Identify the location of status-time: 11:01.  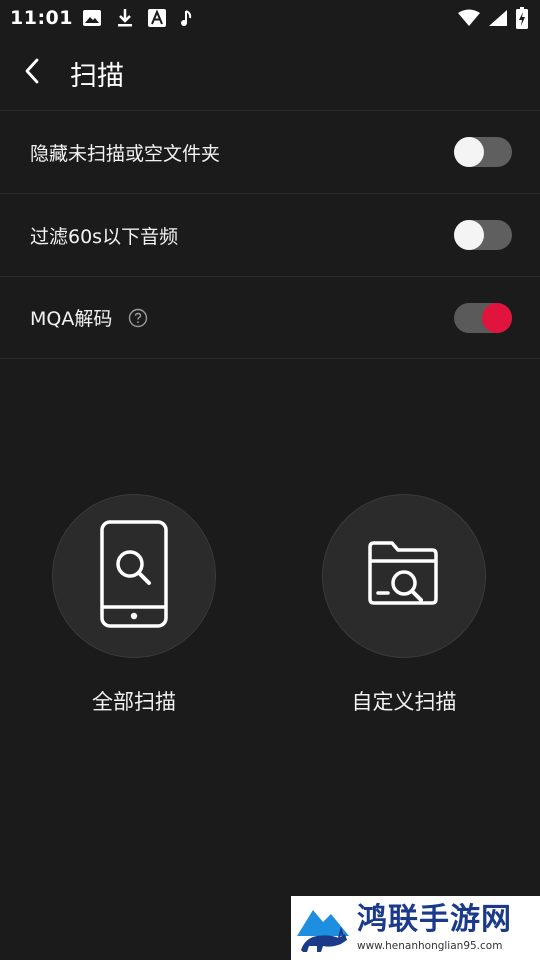
(41, 18).